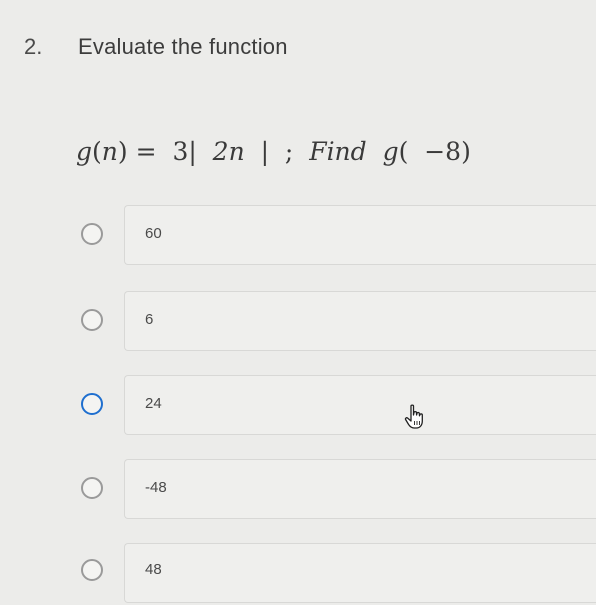 The width and height of the screenshot is (596, 605). What do you see at coordinates (153, 569) in the screenshot?
I see `answer-label-5: 48` at bounding box center [153, 569].